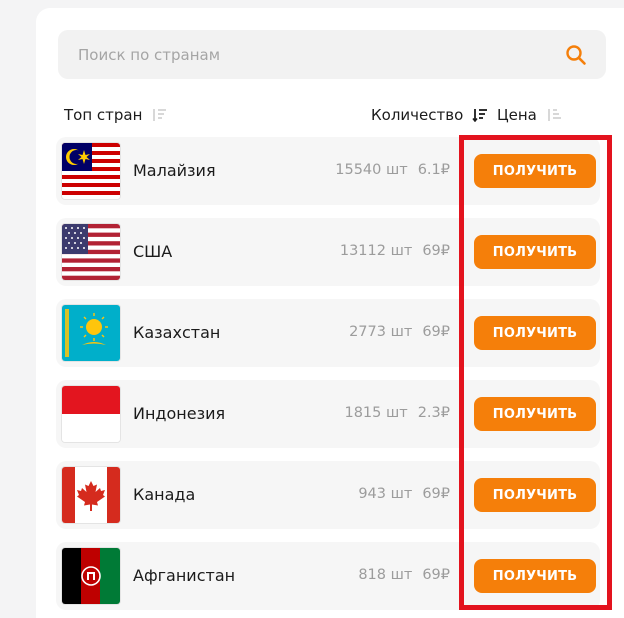 The height and width of the screenshot is (618, 624). Describe the element at coordinates (433, 170) in the screenshot. I see `price-value: 6.1₽` at that location.